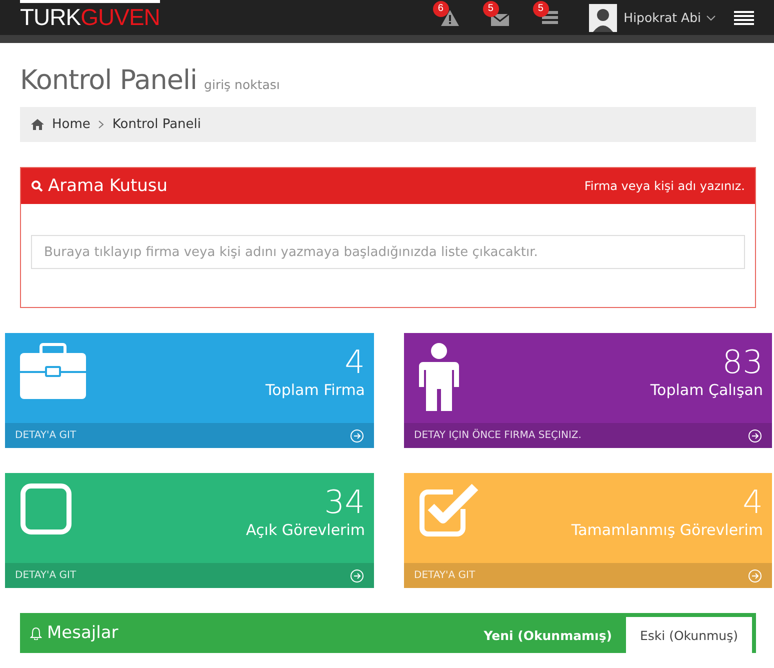  What do you see at coordinates (36, 633) in the screenshot?
I see `bell-icon` at bounding box center [36, 633].